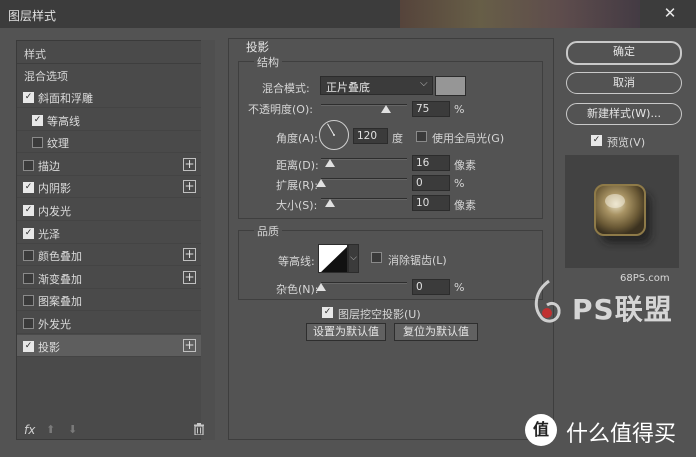 The width and height of the screenshot is (696, 457). I want to click on angle-input: 120, so click(370, 136).